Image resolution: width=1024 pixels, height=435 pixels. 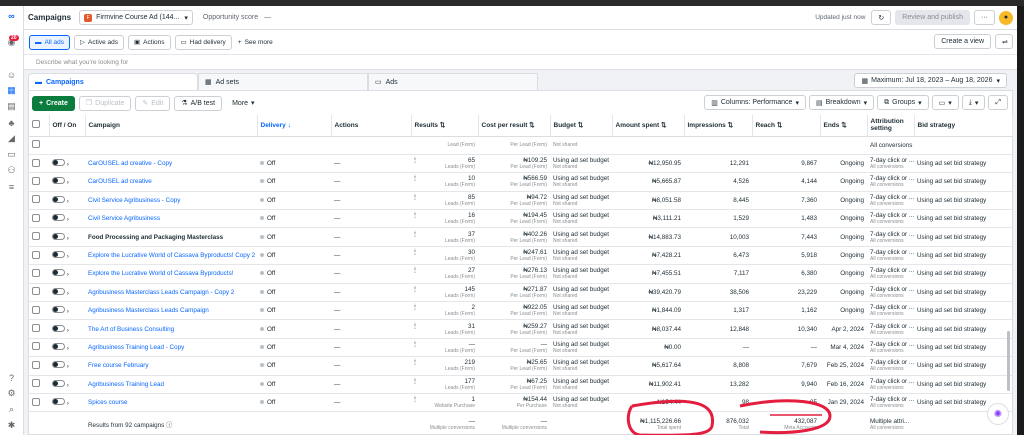 I want to click on expand-button: ⤢, so click(x=998, y=102).